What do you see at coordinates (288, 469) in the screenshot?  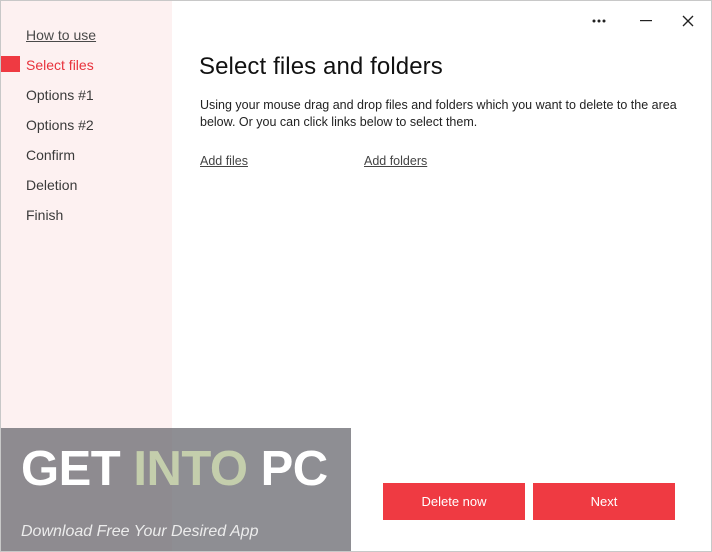 I see `watermark-logo-part3: PC` at bounding box center [288, 469].